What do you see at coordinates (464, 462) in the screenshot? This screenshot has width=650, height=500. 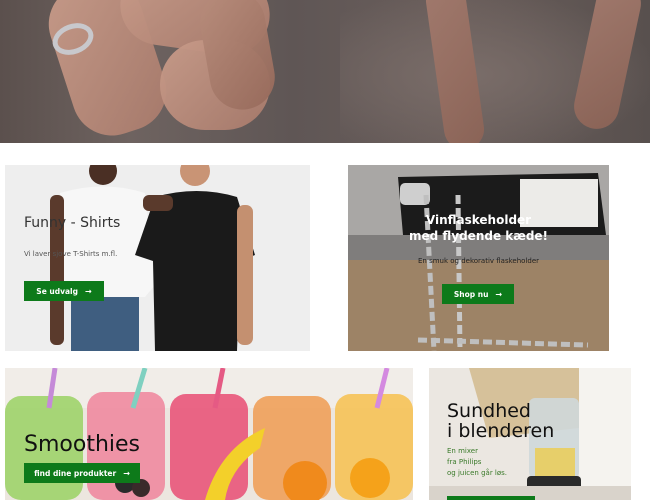 I see `card-subtitle-line-2: fra Philips` at bounding box center [464, 462].